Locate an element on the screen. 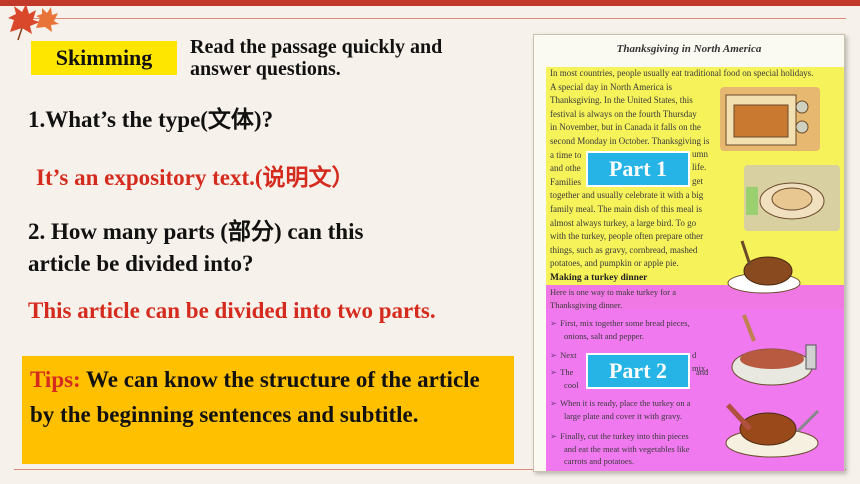 The image size is (860, 484). question-1: 1.What’s the type(文体)? is located at coordinates (151, 119).